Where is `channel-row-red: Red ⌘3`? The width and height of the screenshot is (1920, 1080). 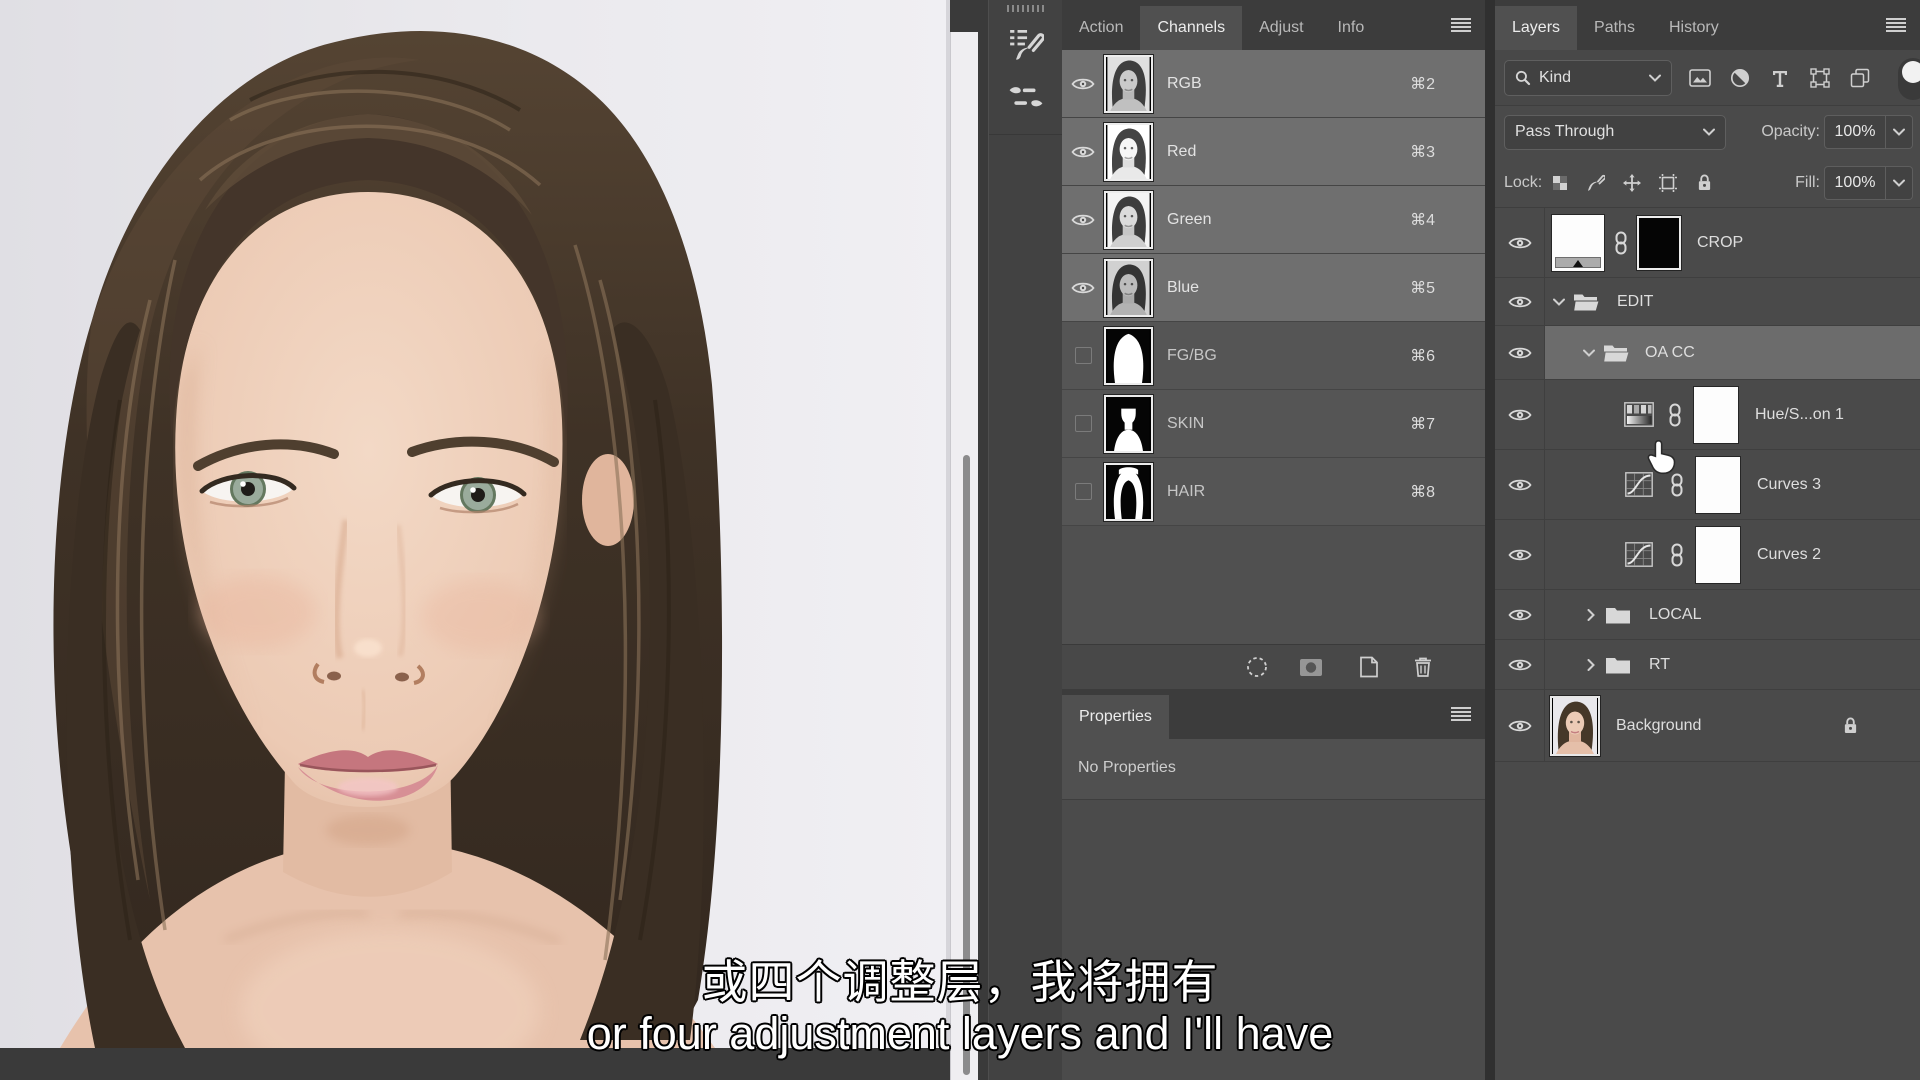 channel-row-red: Red ⌘3 is located at coordinates (1273, 152).